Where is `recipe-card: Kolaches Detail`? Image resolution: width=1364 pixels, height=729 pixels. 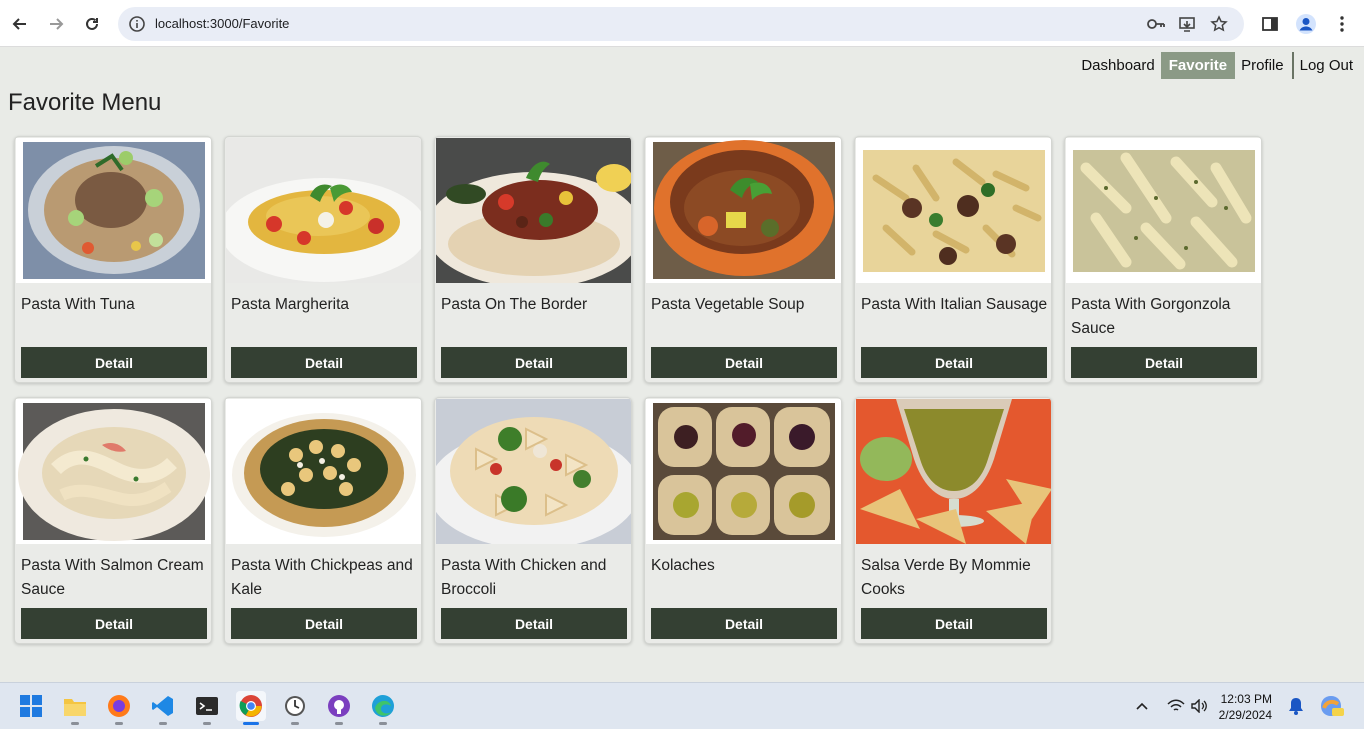
recipe-card: Kolaches Detail is located at coordinates (743, 520).